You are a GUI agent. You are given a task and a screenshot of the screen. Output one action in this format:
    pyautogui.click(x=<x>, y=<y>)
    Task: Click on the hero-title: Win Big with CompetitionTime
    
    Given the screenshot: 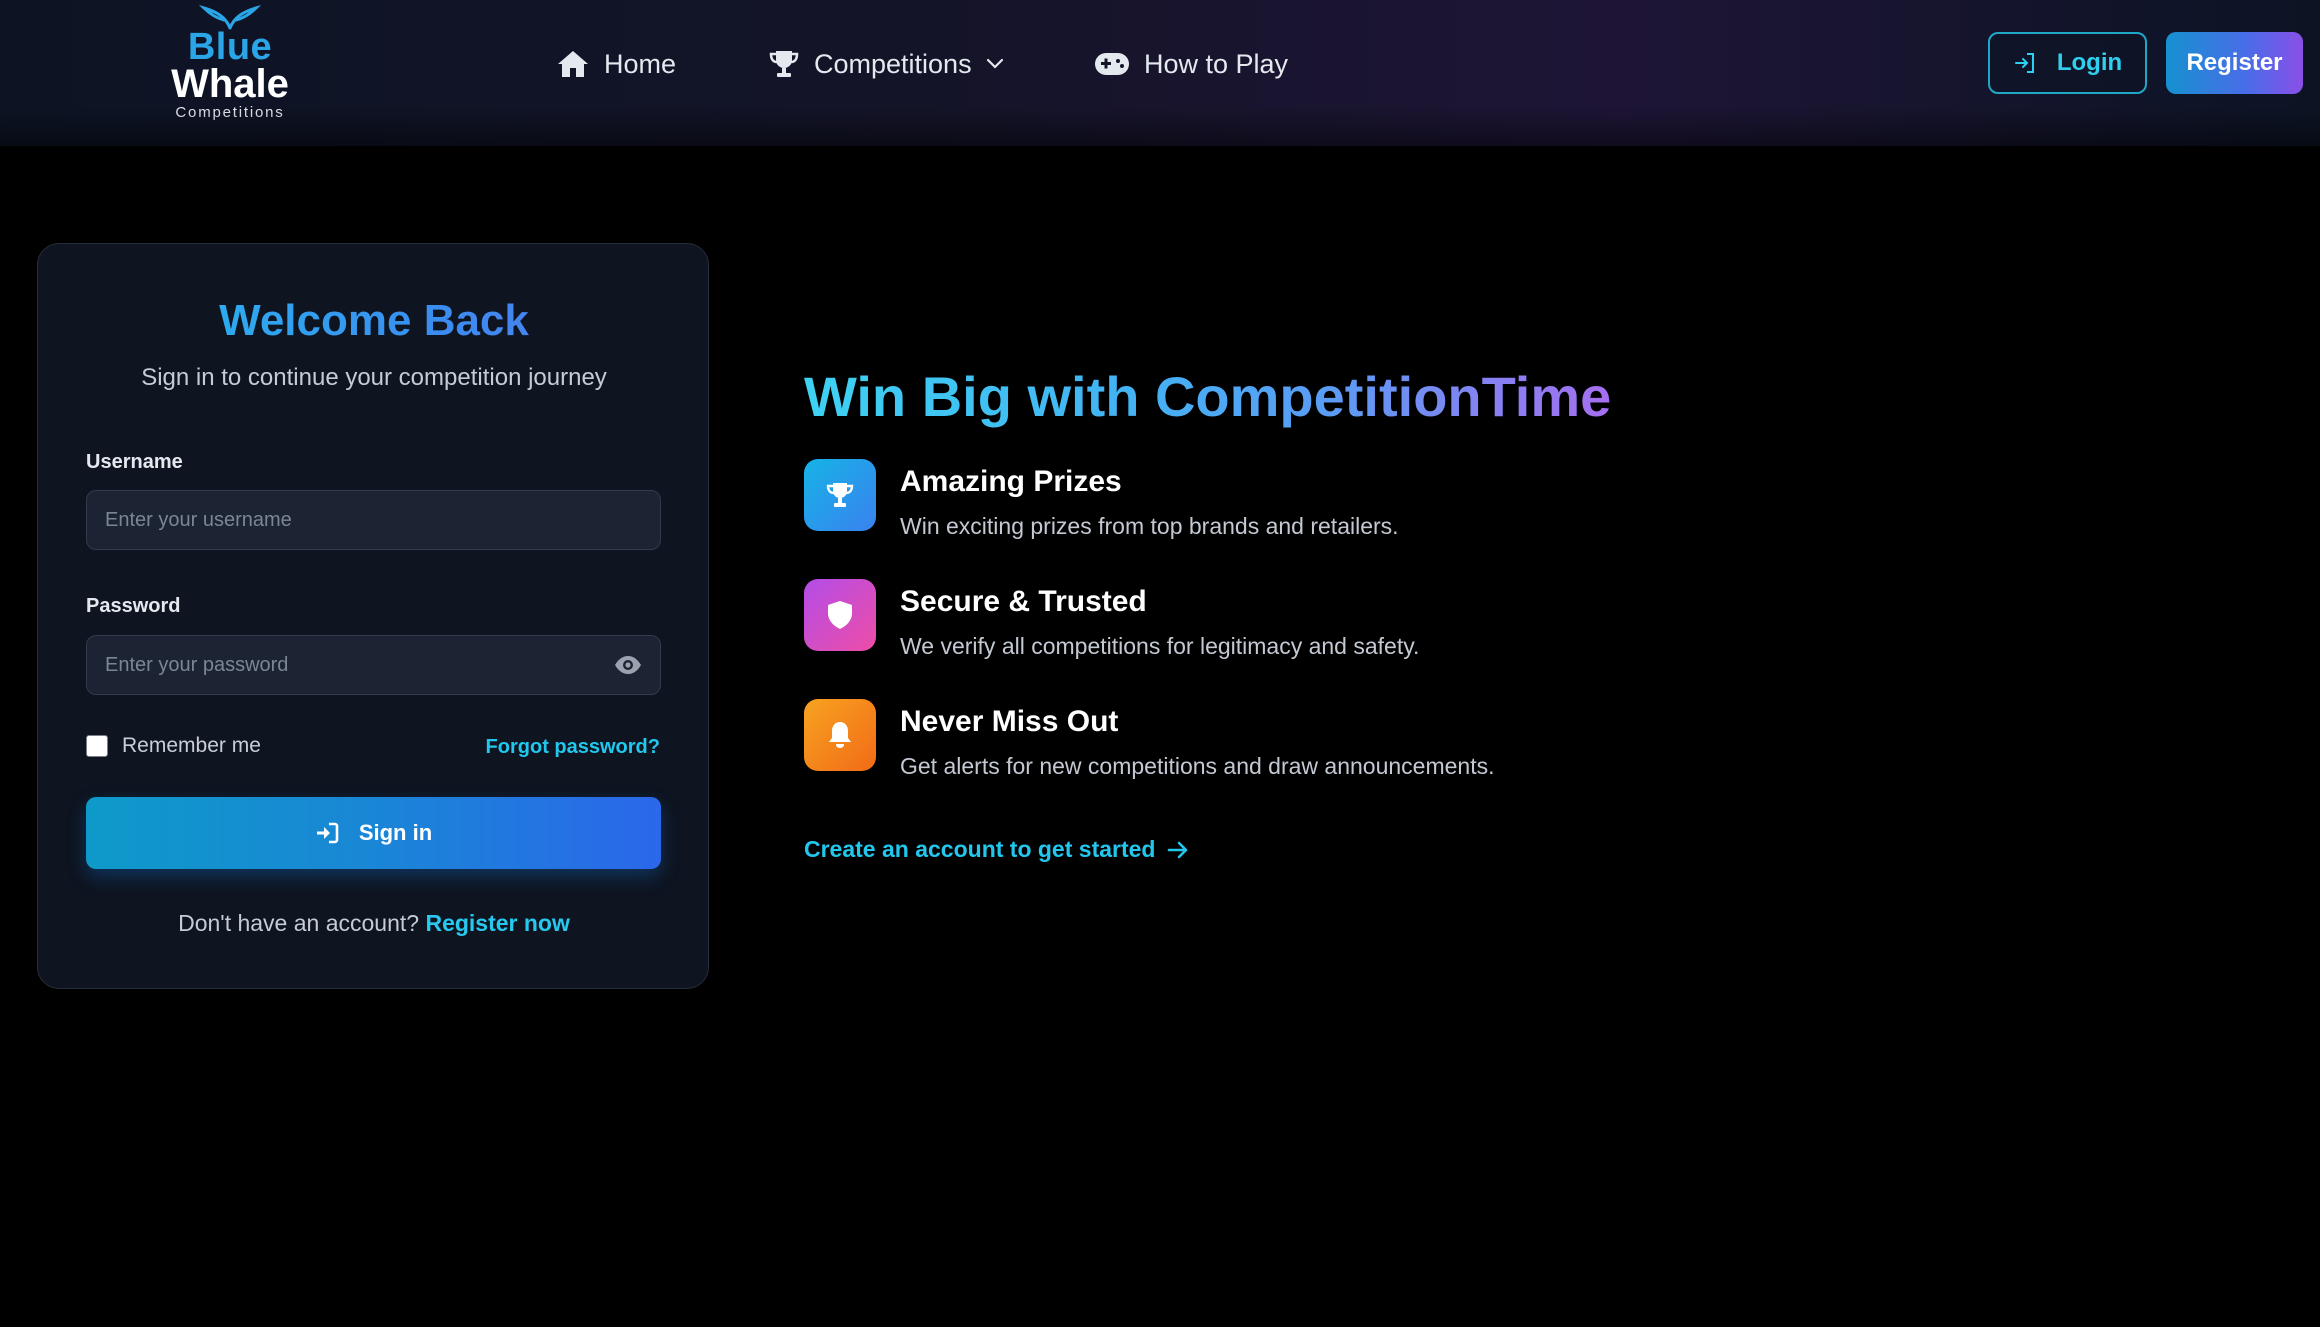 What is the action you would take?
    pyautogui.click(x=1208, y=396)
    